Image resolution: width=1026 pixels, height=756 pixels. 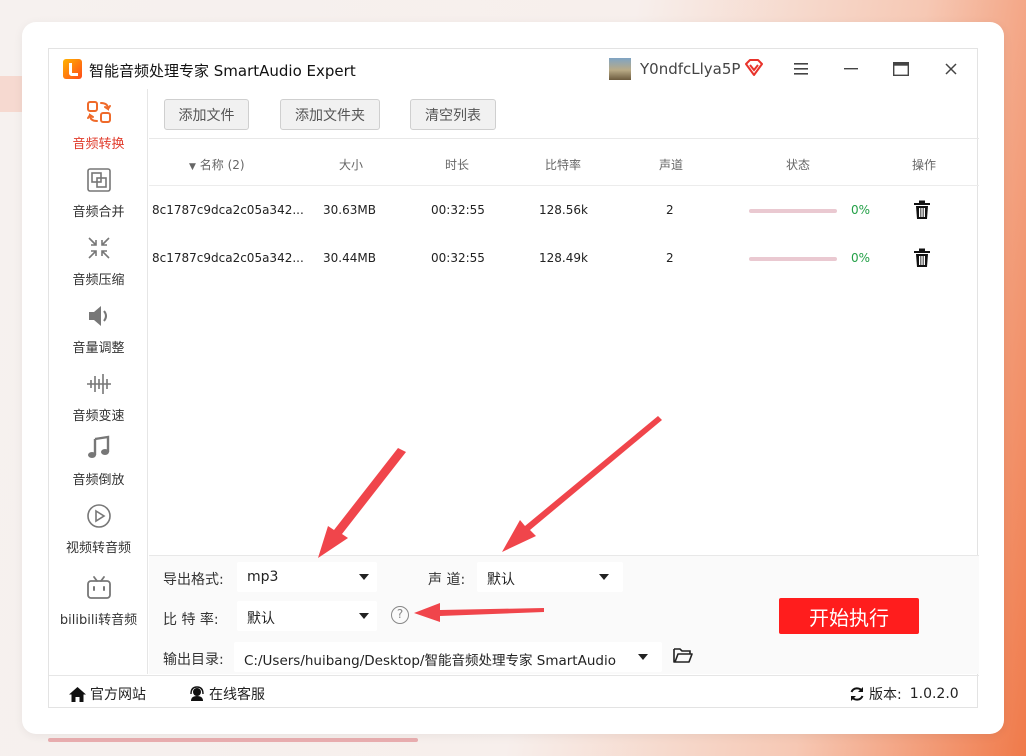 What do you see at coordinates (107, 694) in the screenshot?
I see `website-link: 官方网站` at bounding box center [107, 694].